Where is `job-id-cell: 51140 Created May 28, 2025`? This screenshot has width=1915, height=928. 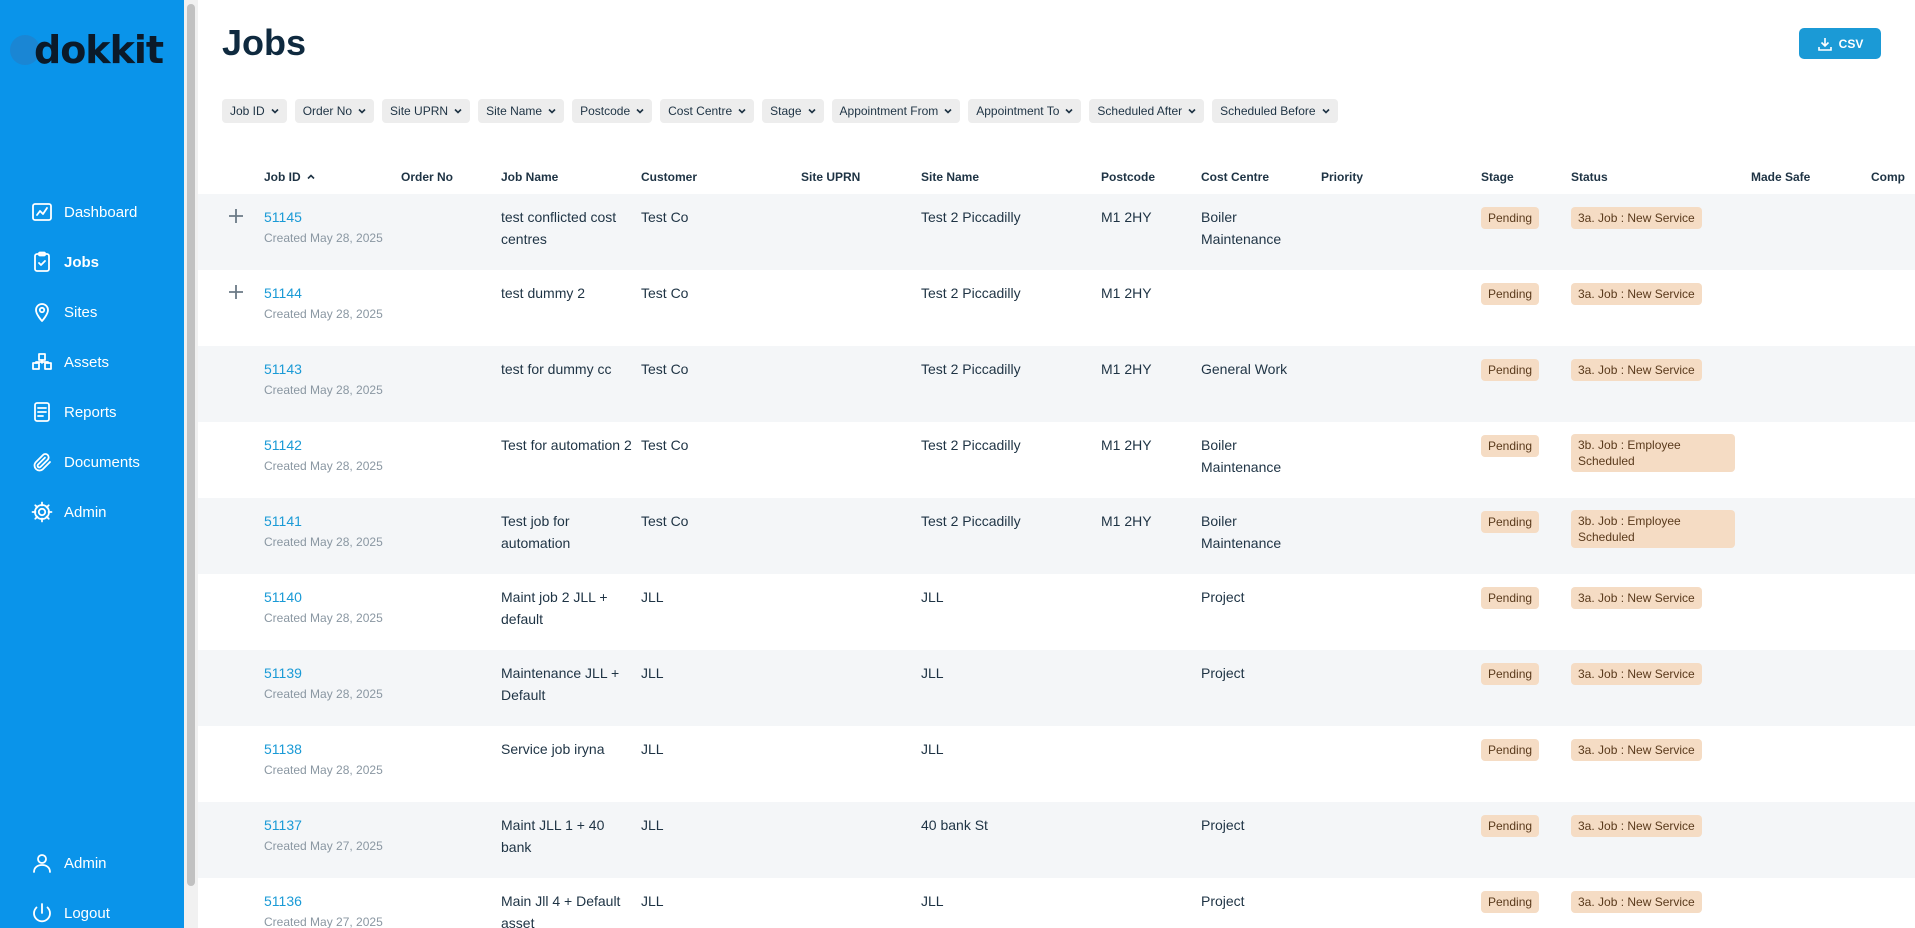
job-id-cell: 51140 Created May 28, 2025 is located at coordinates (329, 607).